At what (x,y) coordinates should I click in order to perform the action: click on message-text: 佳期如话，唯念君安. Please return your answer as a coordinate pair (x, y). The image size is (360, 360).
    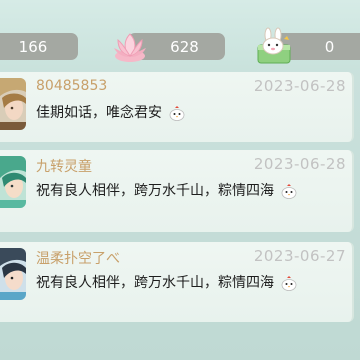
    Looking at the image, I should click on (186, 113).